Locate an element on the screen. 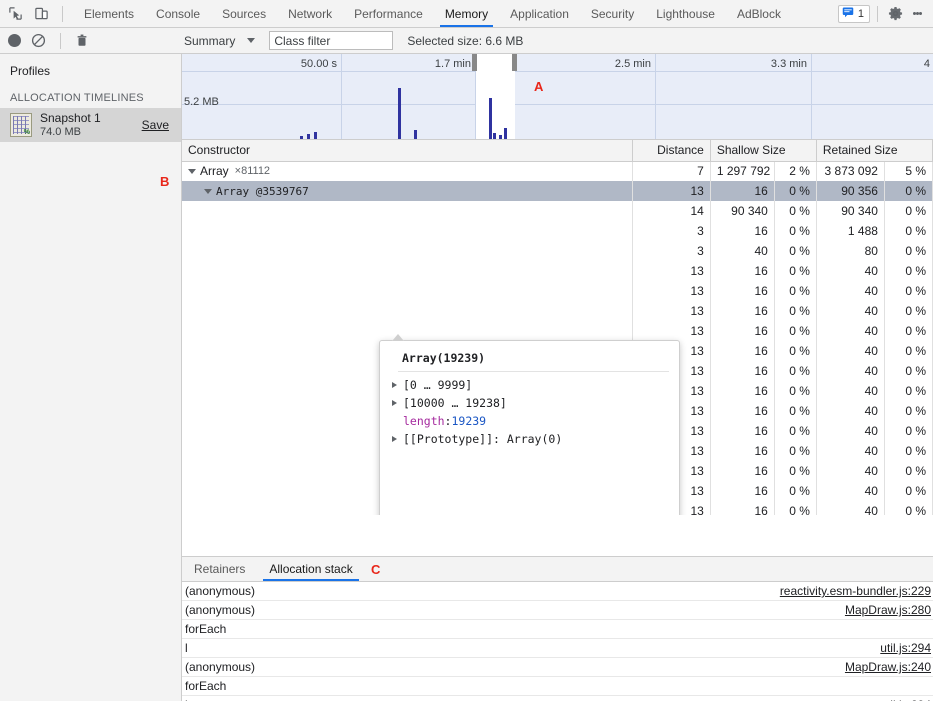 The width and height of the screenshot is (933, 701). popover-entry-prototype: [[Prototype]]: Array(0) is located at coordinates (529, 439).